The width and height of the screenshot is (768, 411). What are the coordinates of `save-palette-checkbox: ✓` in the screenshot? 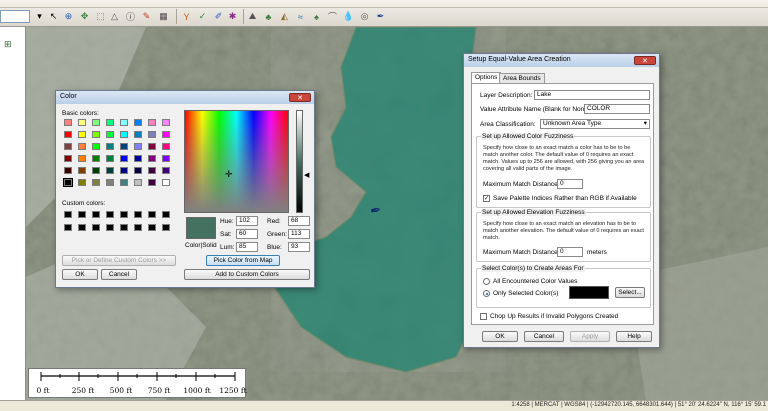 It's located at (486, 198).